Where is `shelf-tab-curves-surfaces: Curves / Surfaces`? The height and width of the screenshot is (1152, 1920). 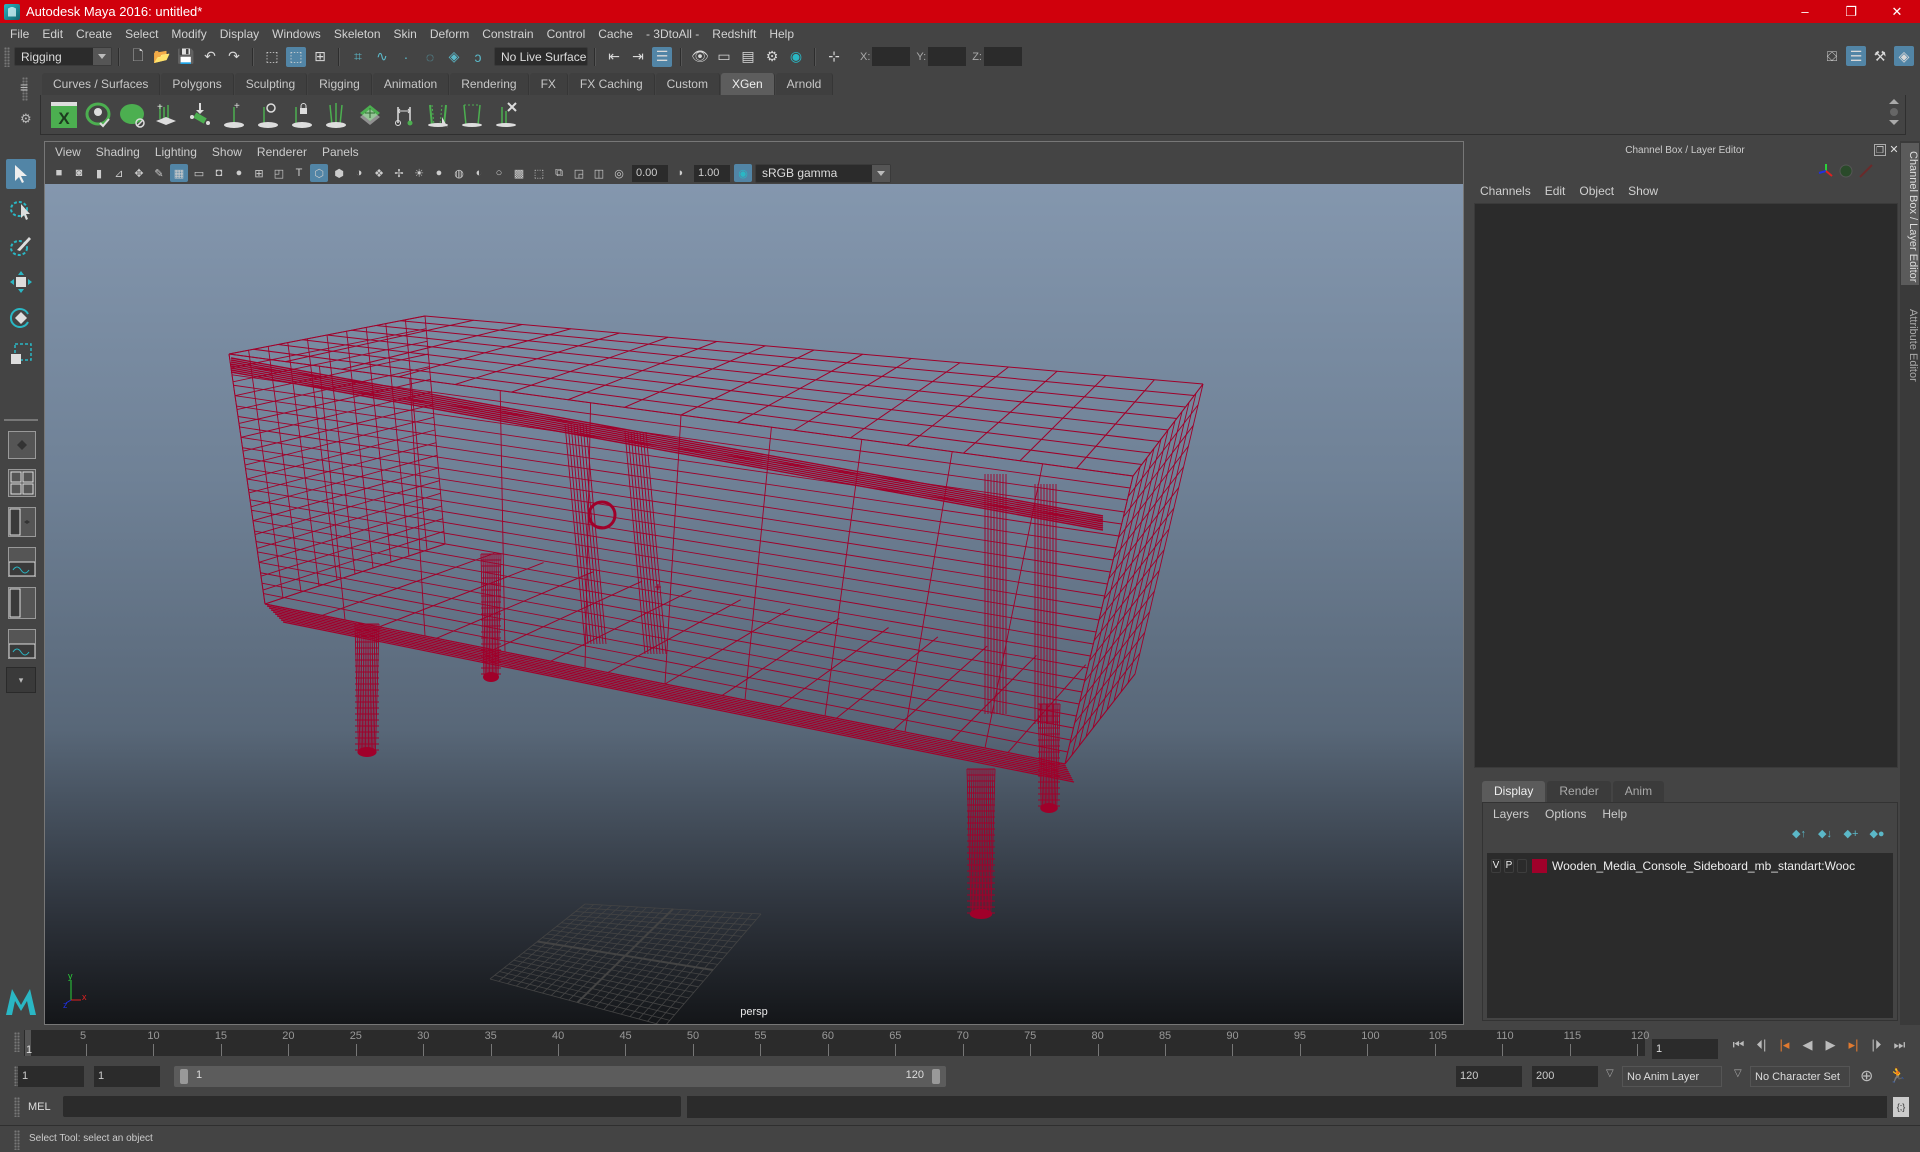 shelf-tab-curves-surfaces: Curves / Surfaces is located at coordinates (101, 84).